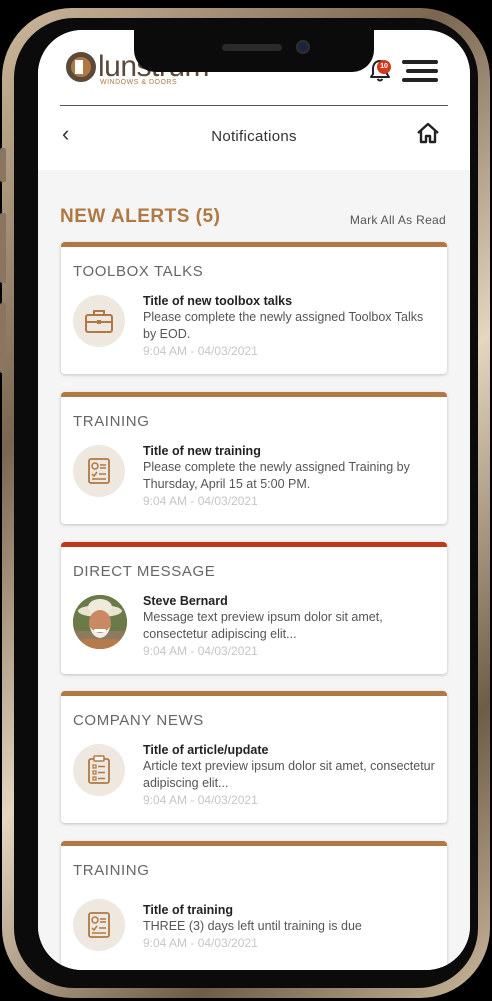 The width and height of the screenshot is (492, 1001). What do you see at coordinates (3, 248) in the screenshot?
I see `volume-up-button` at bounding box center [3, 248].